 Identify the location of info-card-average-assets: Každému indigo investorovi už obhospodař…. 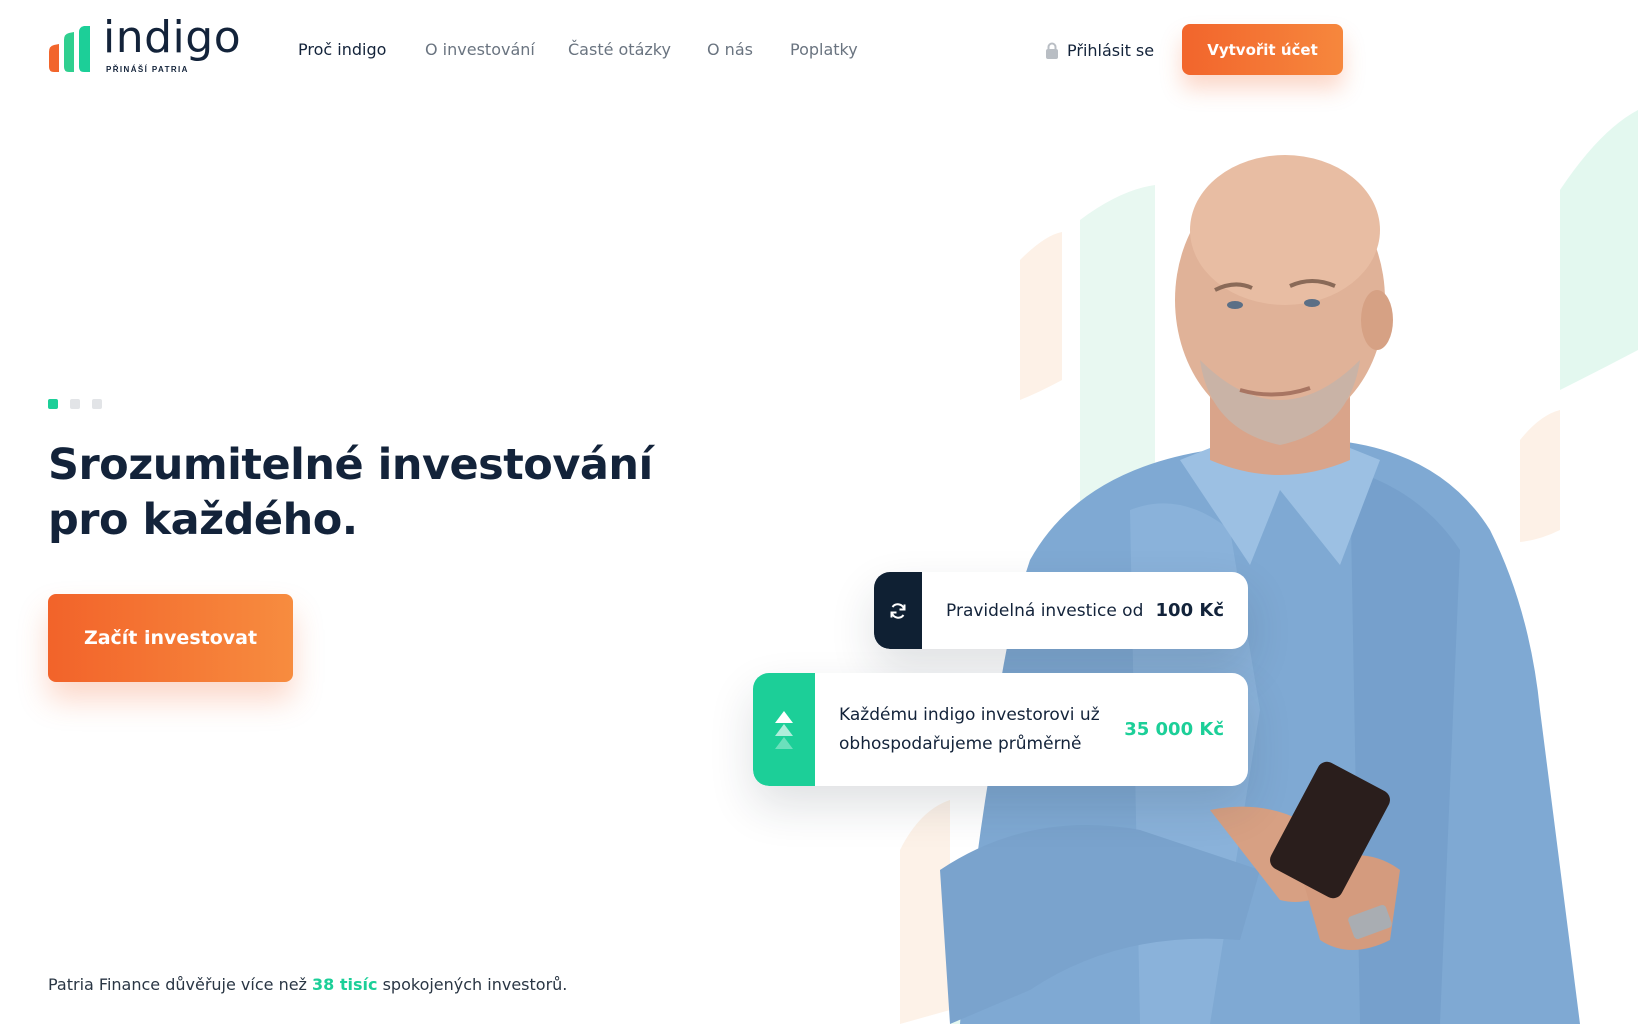
(1000, 729).